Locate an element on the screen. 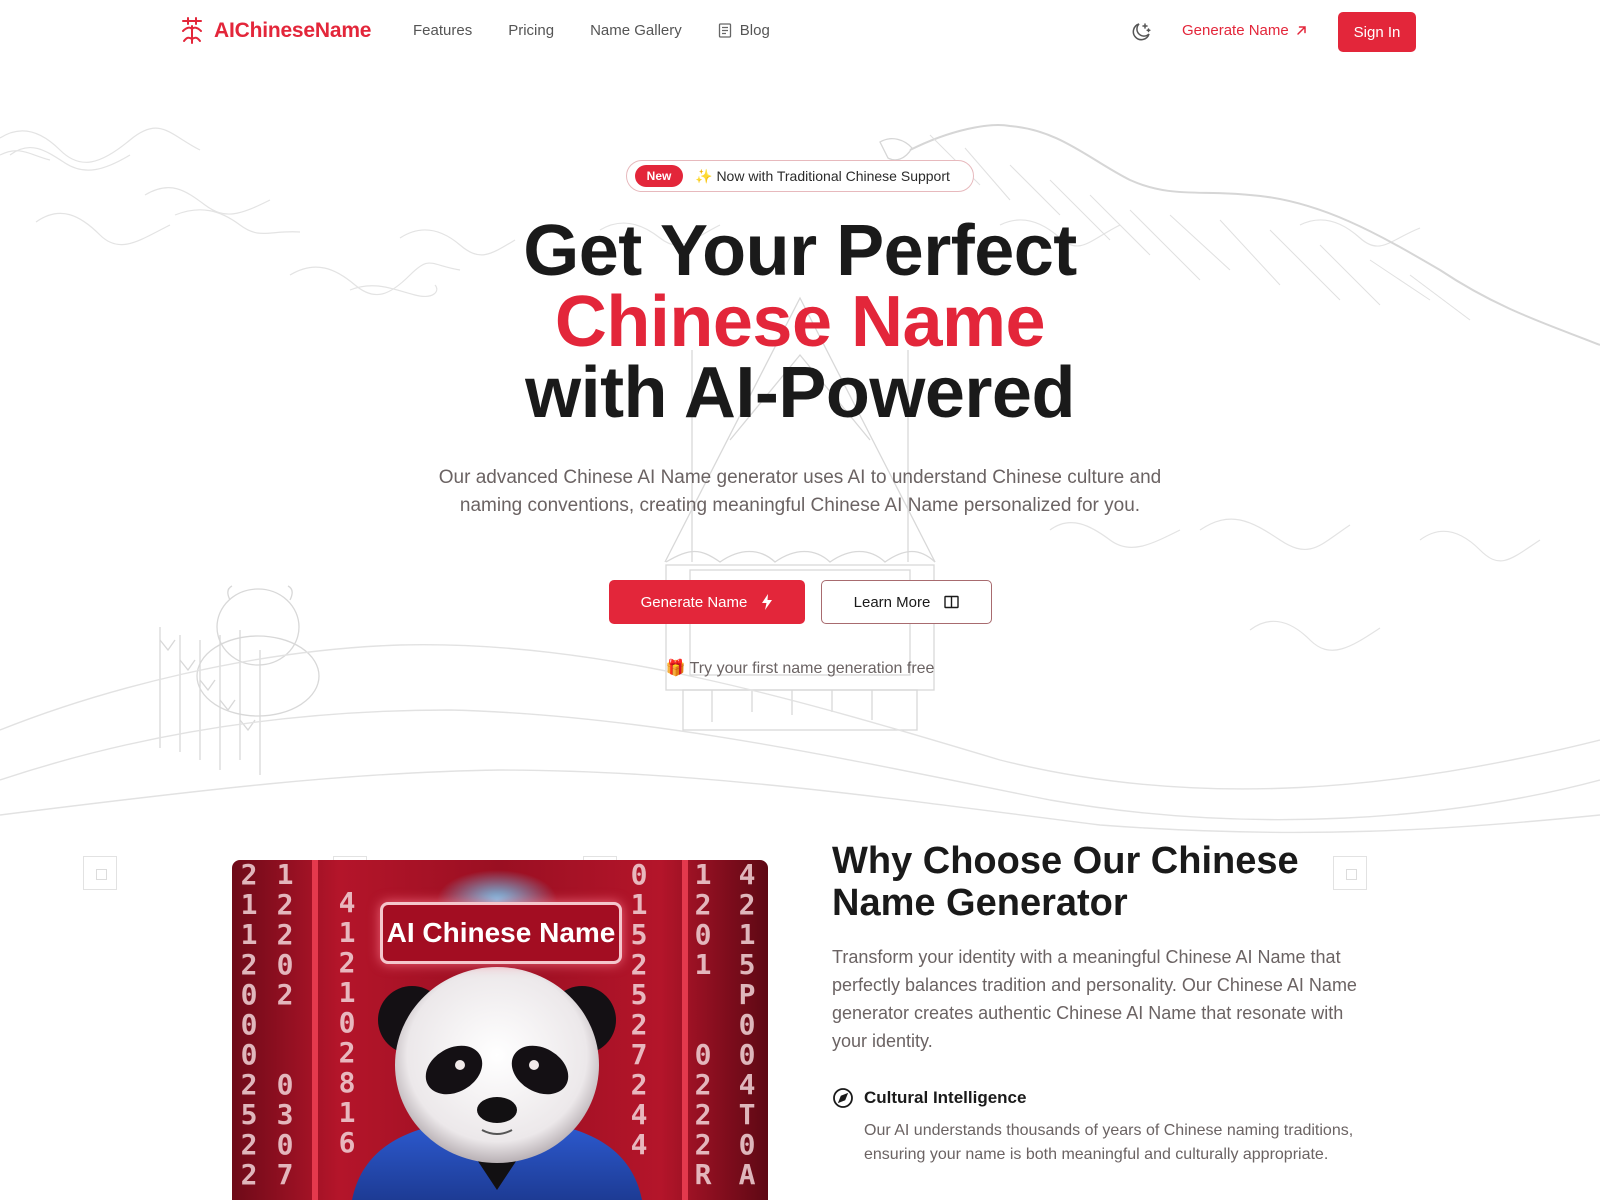 This screenshot has width=1600, height=1200. generate-name-button: Generate Name is located at coordinates (707, 602).